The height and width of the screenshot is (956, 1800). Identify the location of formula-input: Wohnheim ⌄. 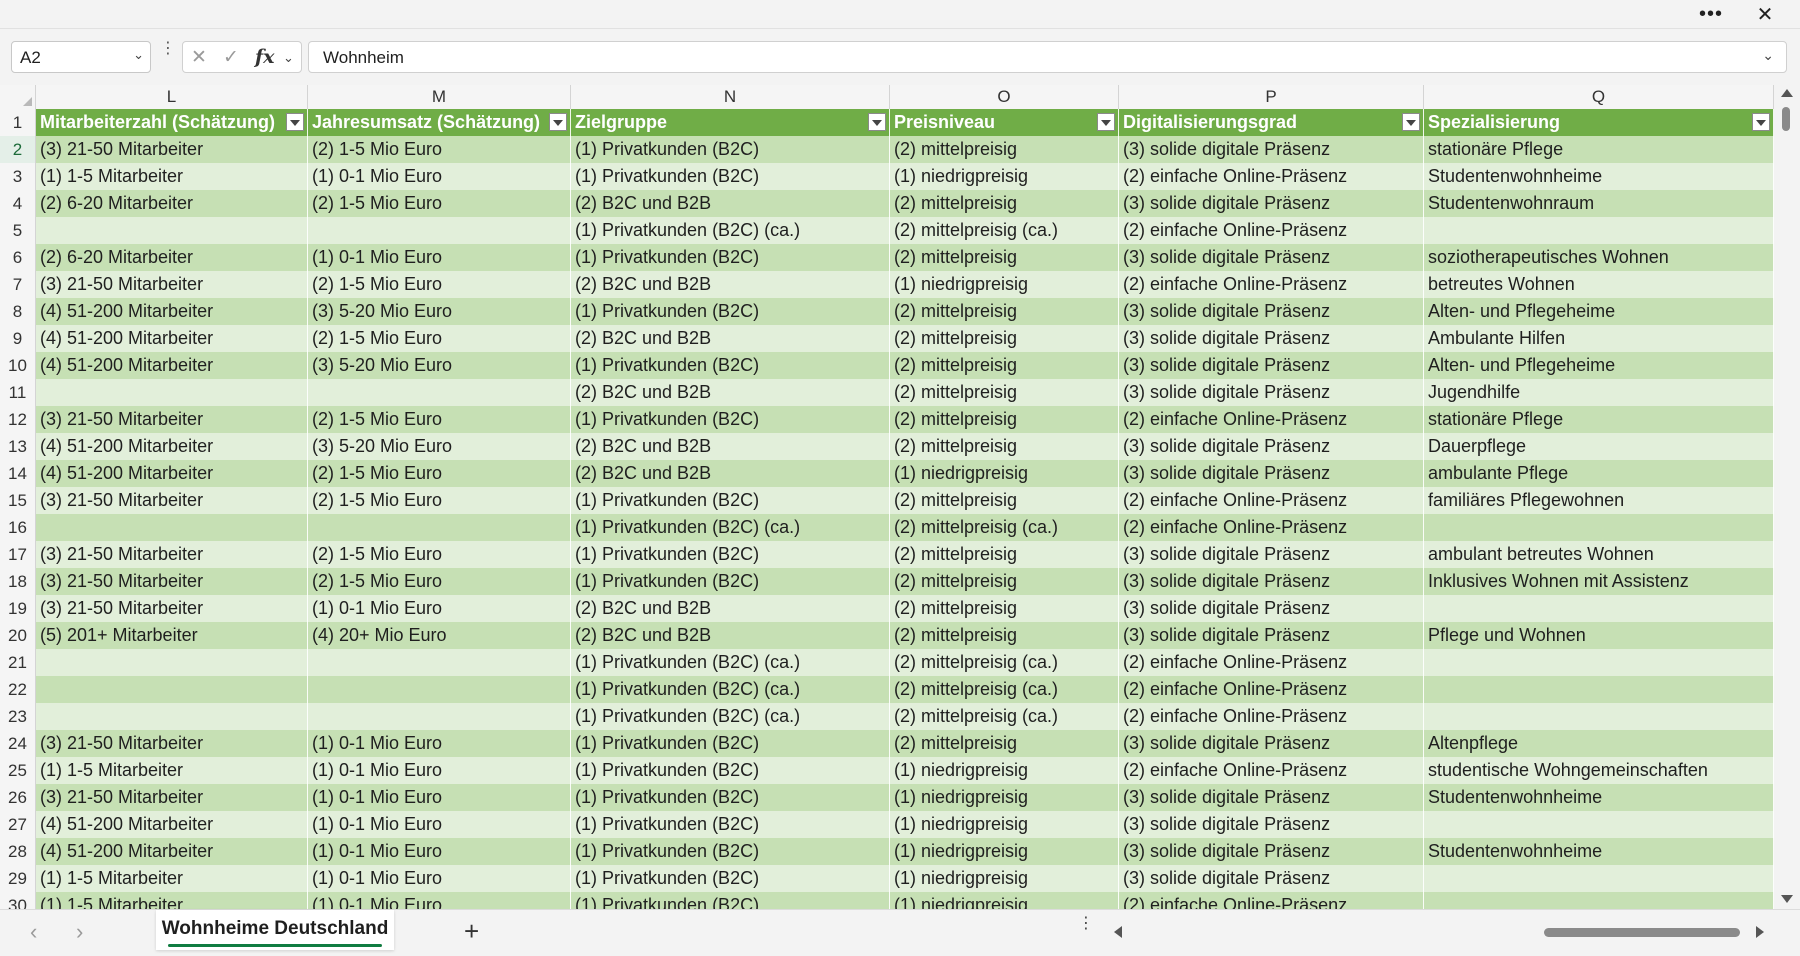
(1047, 57).